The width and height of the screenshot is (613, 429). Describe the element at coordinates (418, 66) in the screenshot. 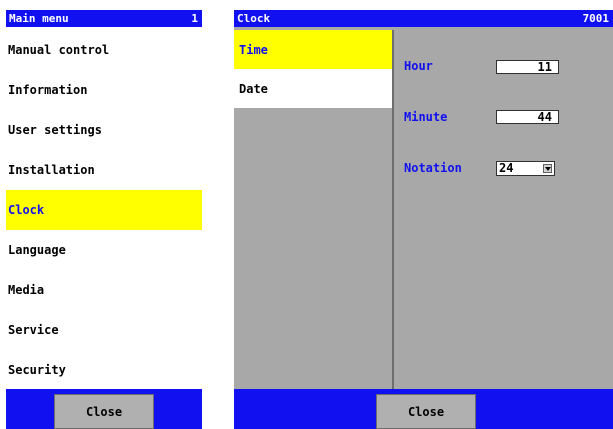

I see `hour-label: Hour` at that location.